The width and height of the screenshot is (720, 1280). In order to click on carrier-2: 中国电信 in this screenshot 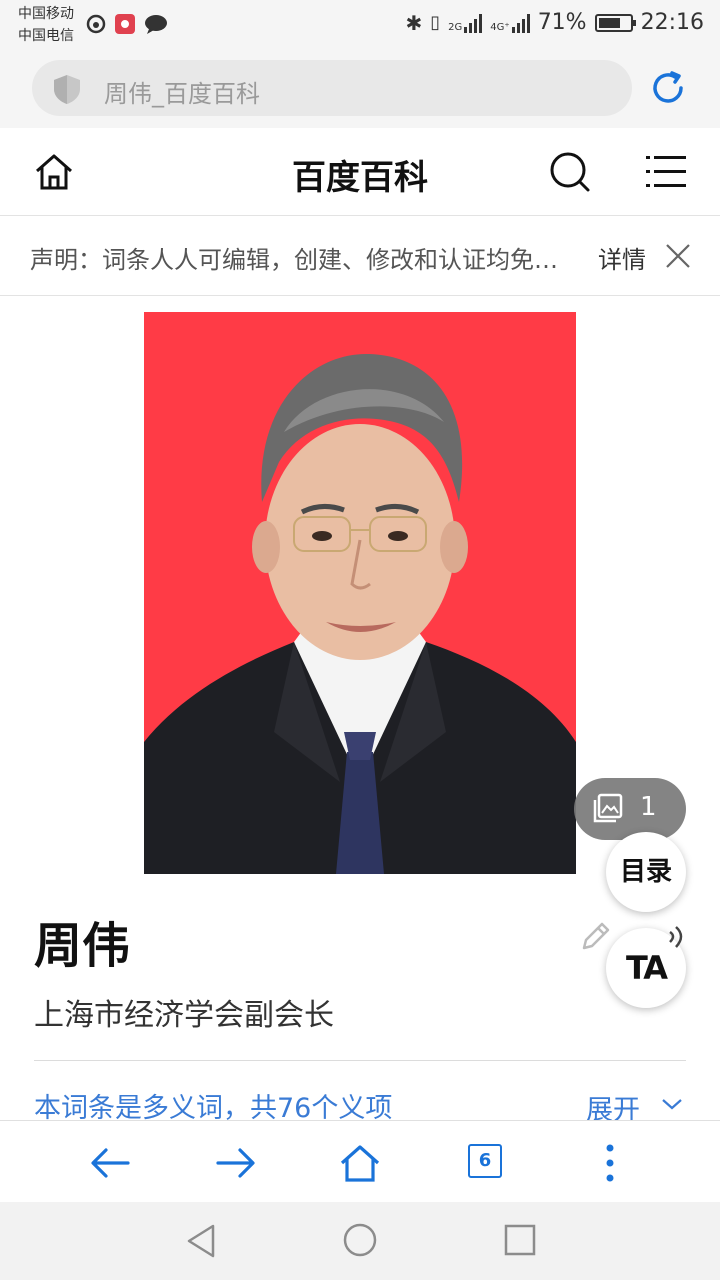, I will do `click(46, 36)`.